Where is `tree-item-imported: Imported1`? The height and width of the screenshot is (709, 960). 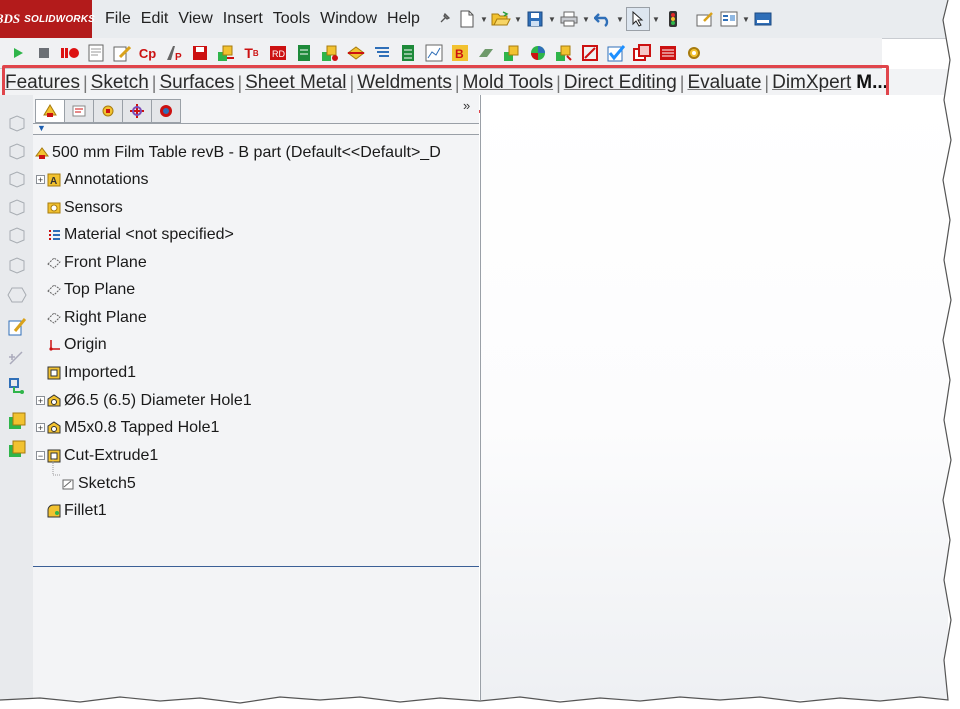
tree-item-imported: Imported1 is located at coordinates (91, 373).